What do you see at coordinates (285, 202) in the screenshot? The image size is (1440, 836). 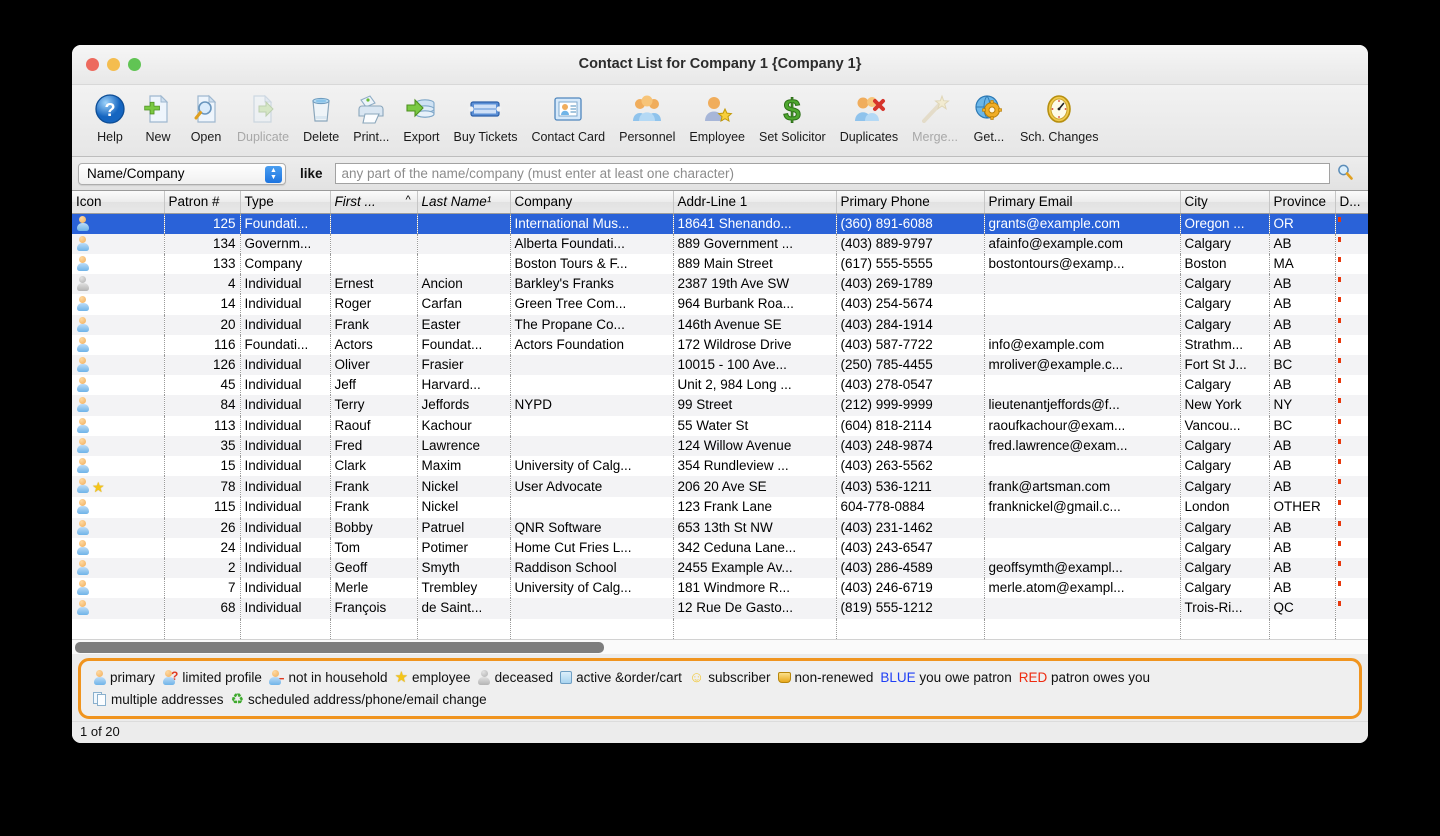 I see `column-header-type: Type` at bounding box center [285, 202].